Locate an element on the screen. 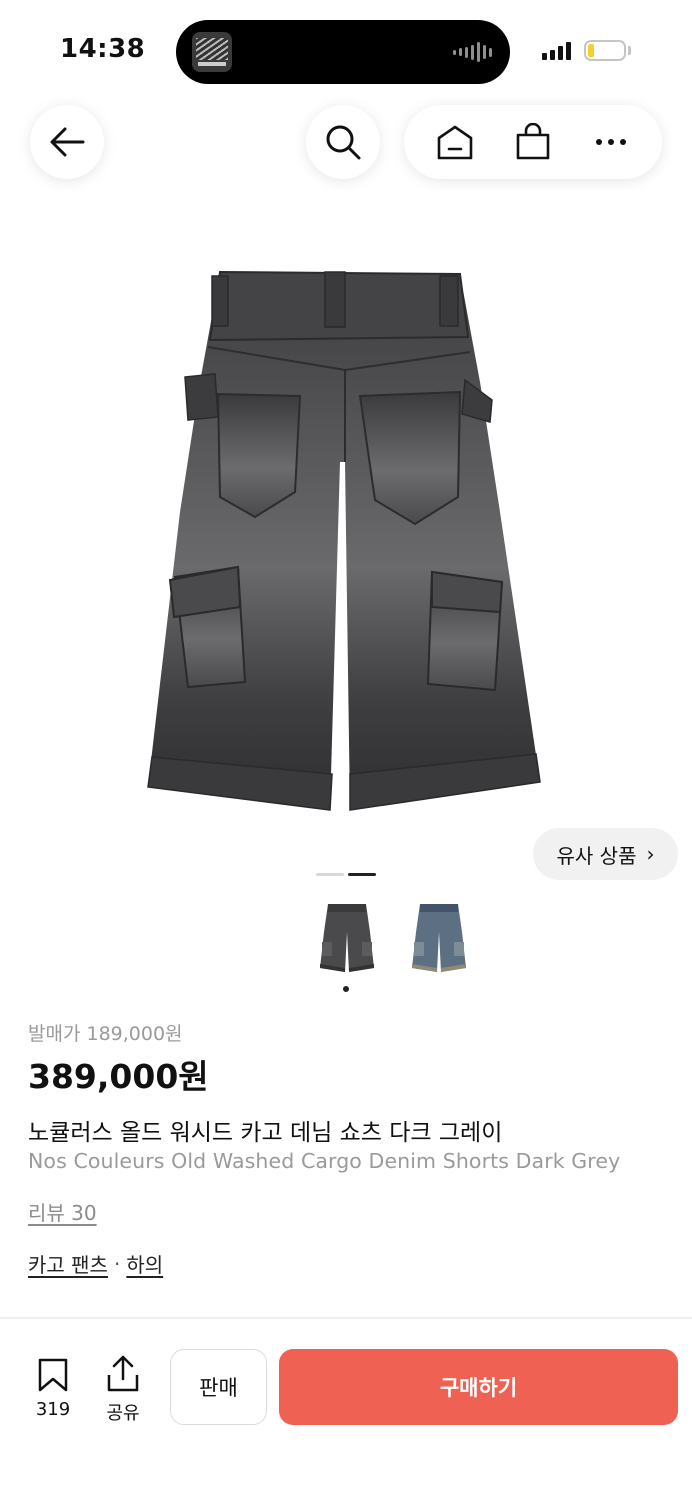  search-button is located at coordinates (343, 142).